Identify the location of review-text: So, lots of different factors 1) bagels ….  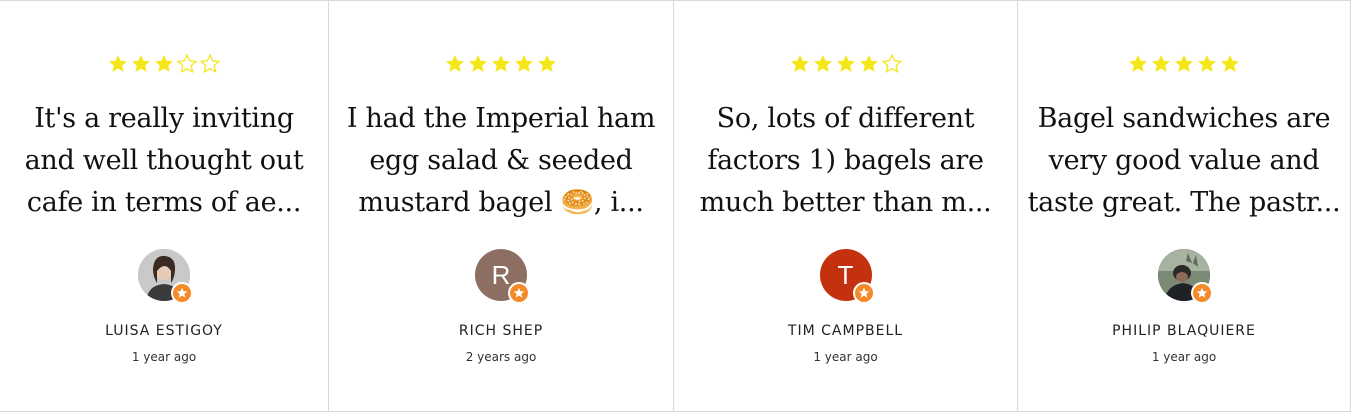
(845, 160).